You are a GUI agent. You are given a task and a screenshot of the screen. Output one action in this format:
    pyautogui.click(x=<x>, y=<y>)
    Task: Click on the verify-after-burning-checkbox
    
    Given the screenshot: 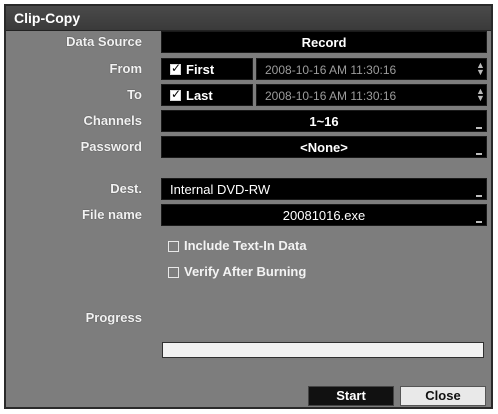 What is the action you would take?
    pyautogui.click(x=173, y=272)
    